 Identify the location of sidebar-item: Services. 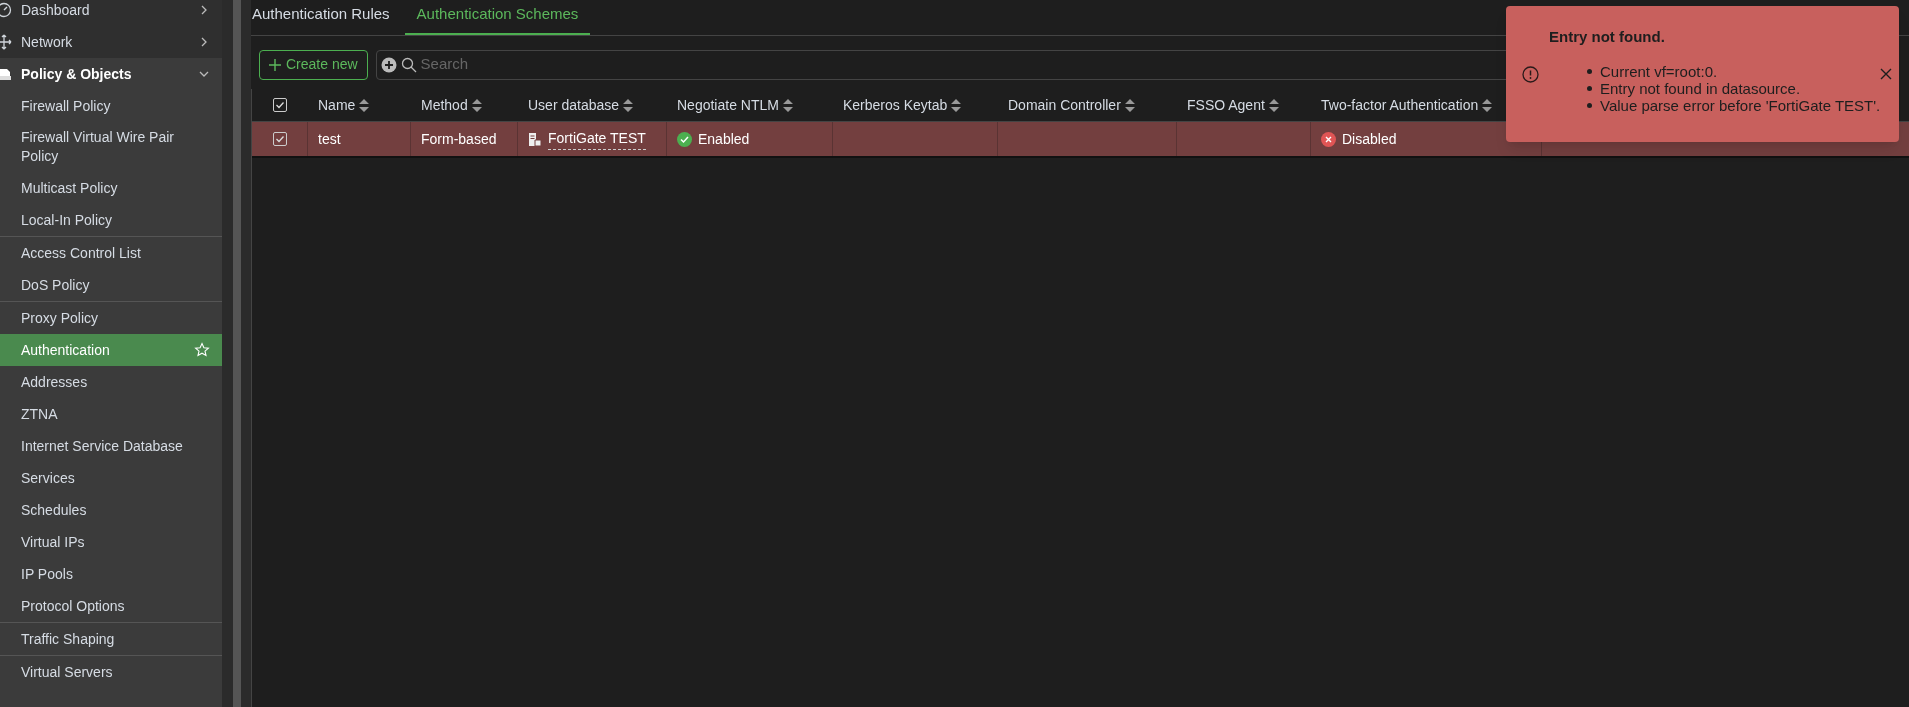
(111, 478).